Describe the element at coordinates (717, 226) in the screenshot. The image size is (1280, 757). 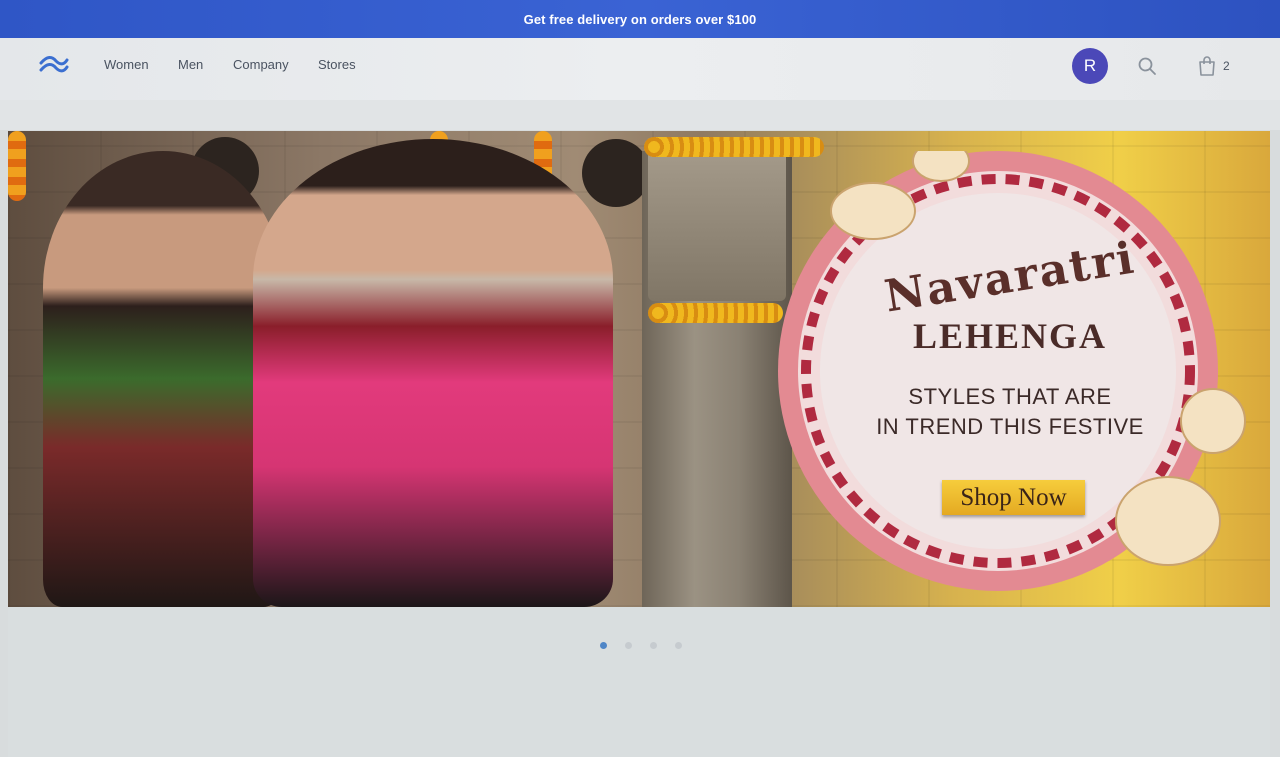
I see `pillar-capital` at that location.